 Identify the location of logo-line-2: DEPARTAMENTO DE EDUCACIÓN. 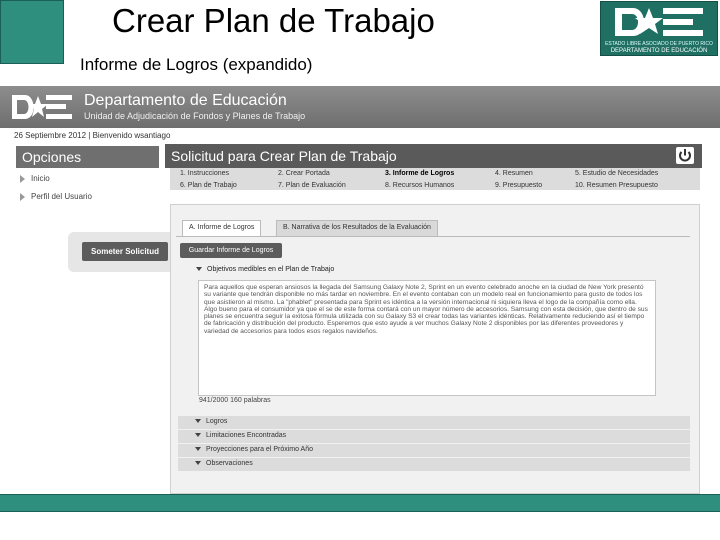
(659, 51).